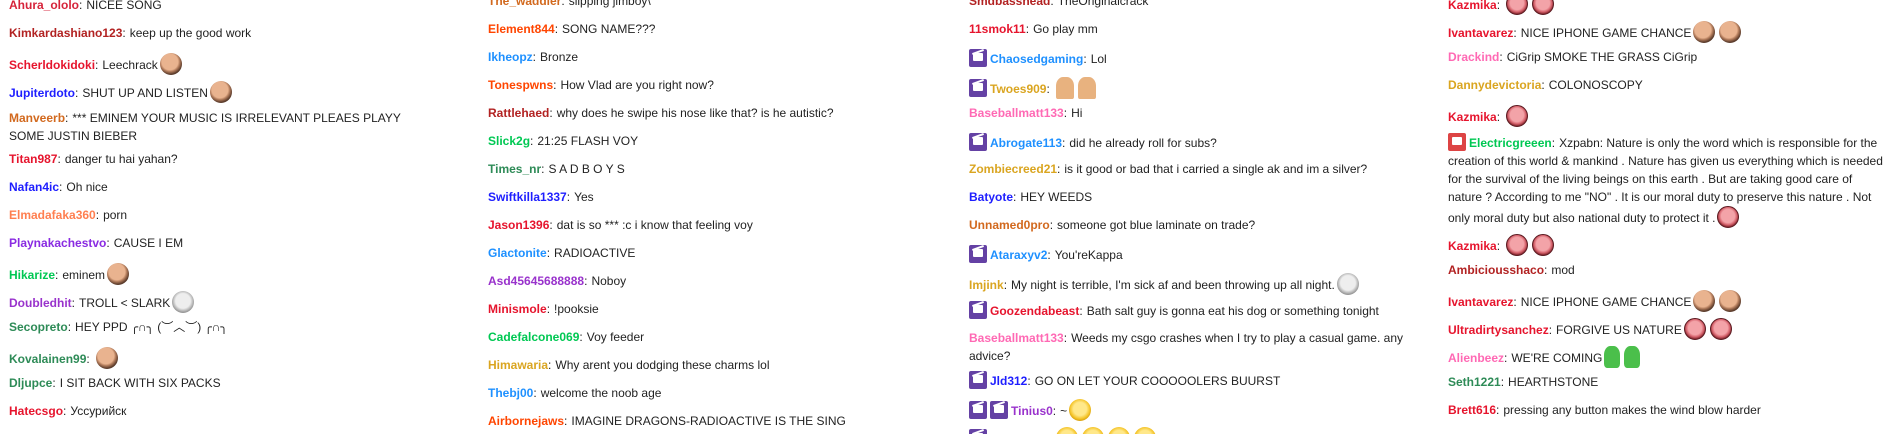  I want to click on chat-username: Doubledhit, so click(40, 303).